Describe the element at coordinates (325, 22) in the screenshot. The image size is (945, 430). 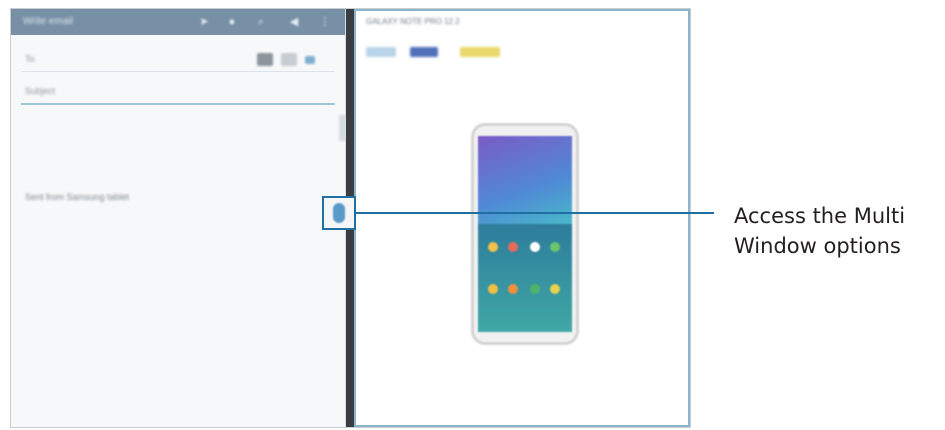
I see `more-icon: ⋮` at that location.